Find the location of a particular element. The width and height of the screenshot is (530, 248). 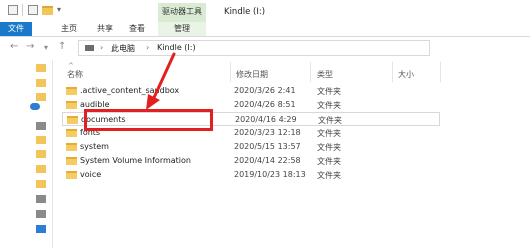

column-header-modified: 修改日期 is located at coordinates (252, 74).